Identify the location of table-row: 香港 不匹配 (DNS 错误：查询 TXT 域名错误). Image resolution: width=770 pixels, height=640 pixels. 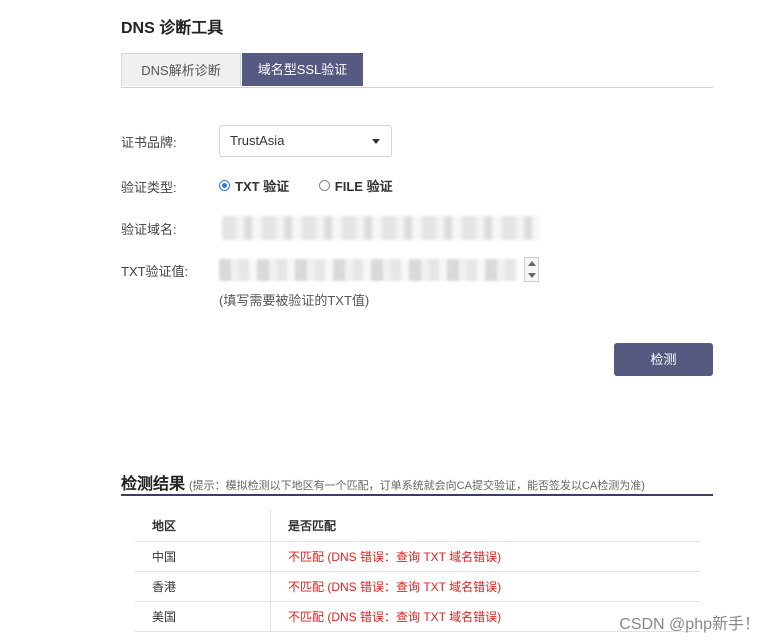
(417, 586).